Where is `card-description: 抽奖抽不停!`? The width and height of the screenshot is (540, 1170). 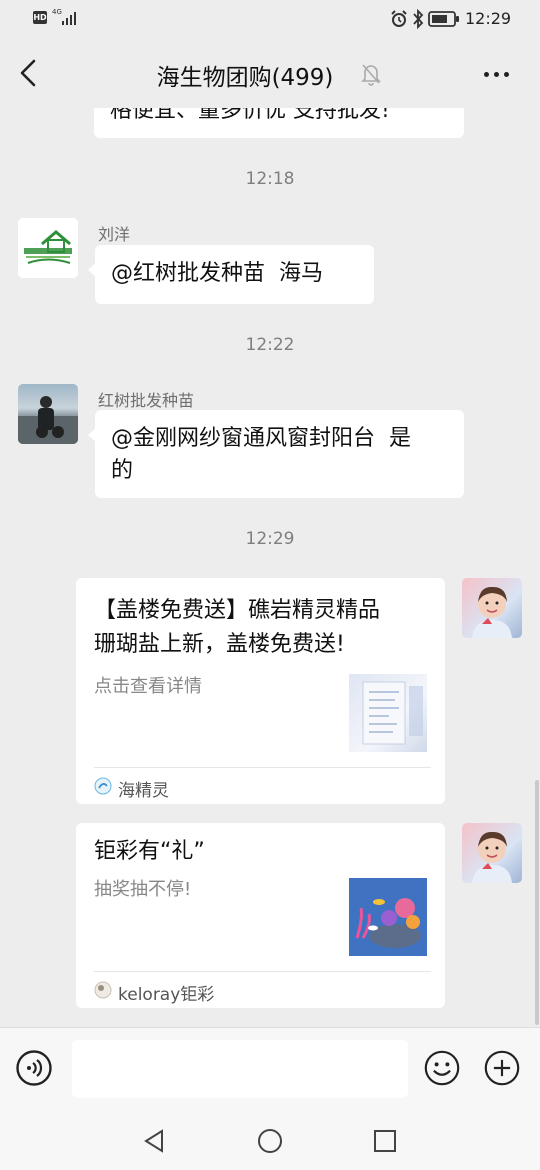 card-description: 抽奖抽不停! is located at coordinates (143, 889).